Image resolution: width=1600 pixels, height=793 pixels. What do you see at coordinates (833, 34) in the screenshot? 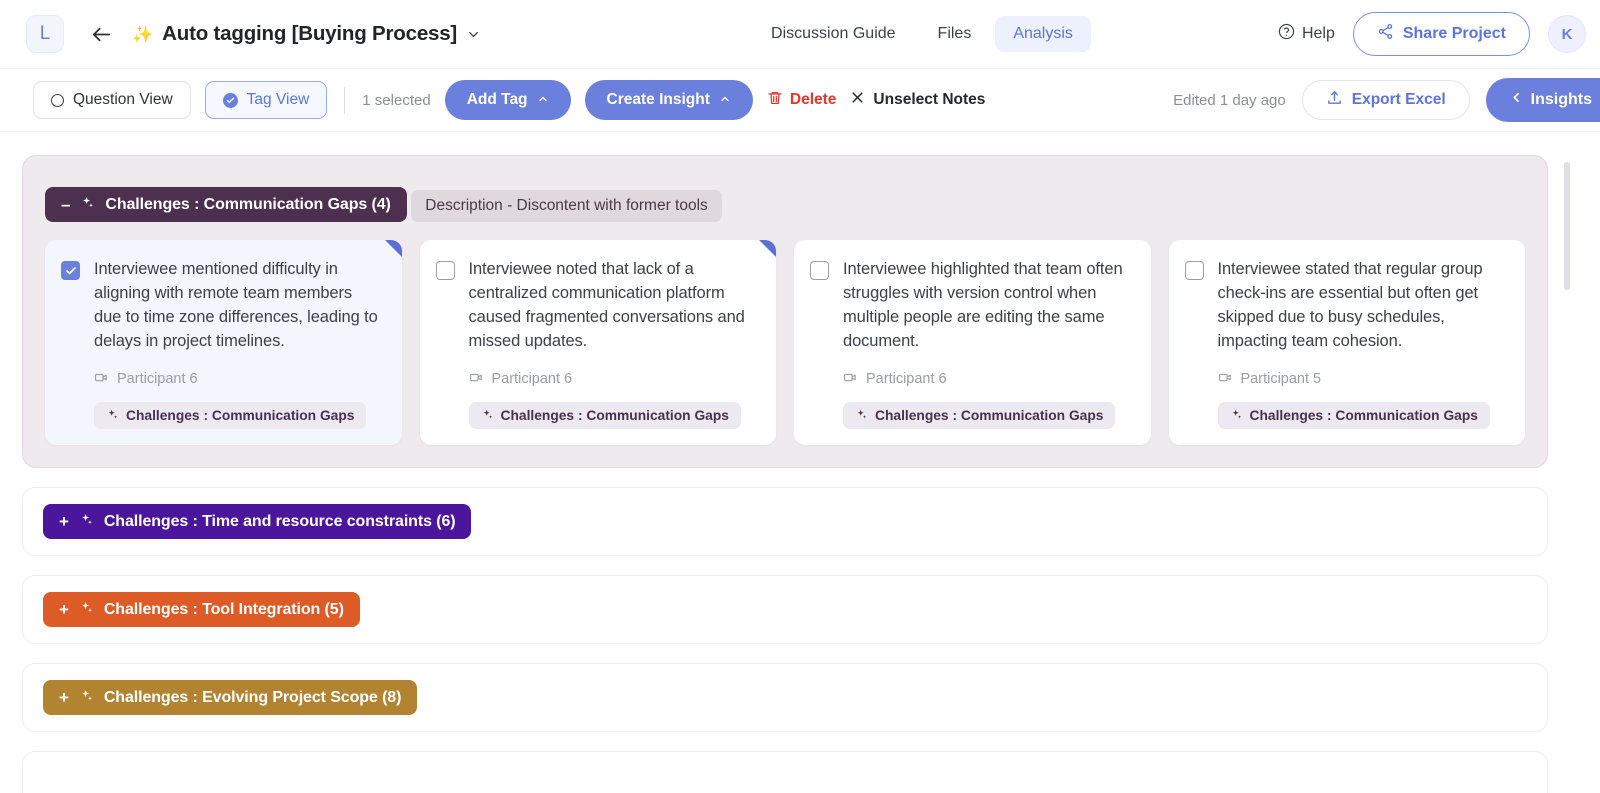
I see `tab-discussion-guide: Discussion Guide` at bounding box center [833, 34].